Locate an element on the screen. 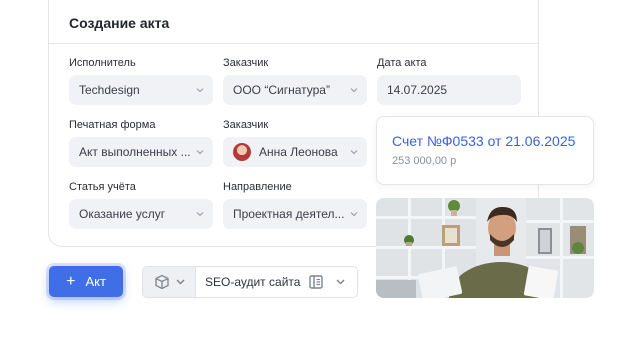 Image resolution: width=642 pixels, height=346 pixels. customer-contact-field: Заказчик Анна Леонова is located at coordinates (295, 142).